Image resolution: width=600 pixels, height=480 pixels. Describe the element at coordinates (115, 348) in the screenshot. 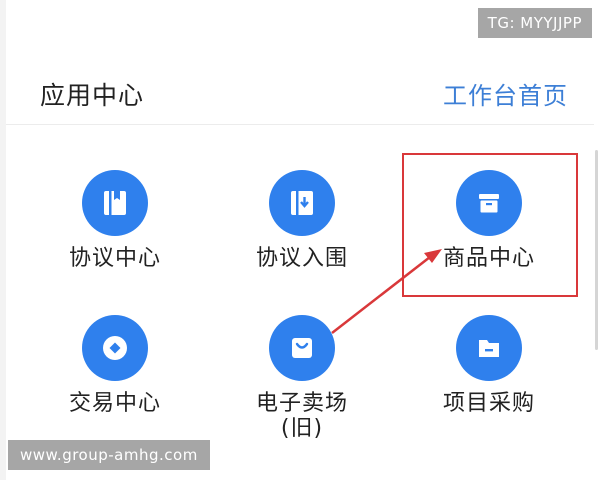

I see `diamond-coin-icon` at that location.